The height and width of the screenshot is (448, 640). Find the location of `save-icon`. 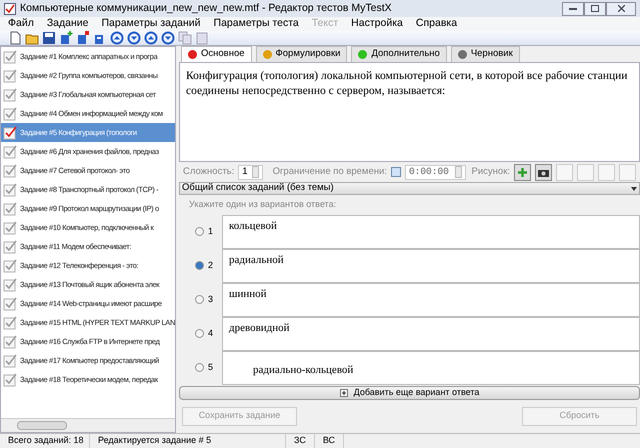

save-icon is located at coordinates (49, 38).